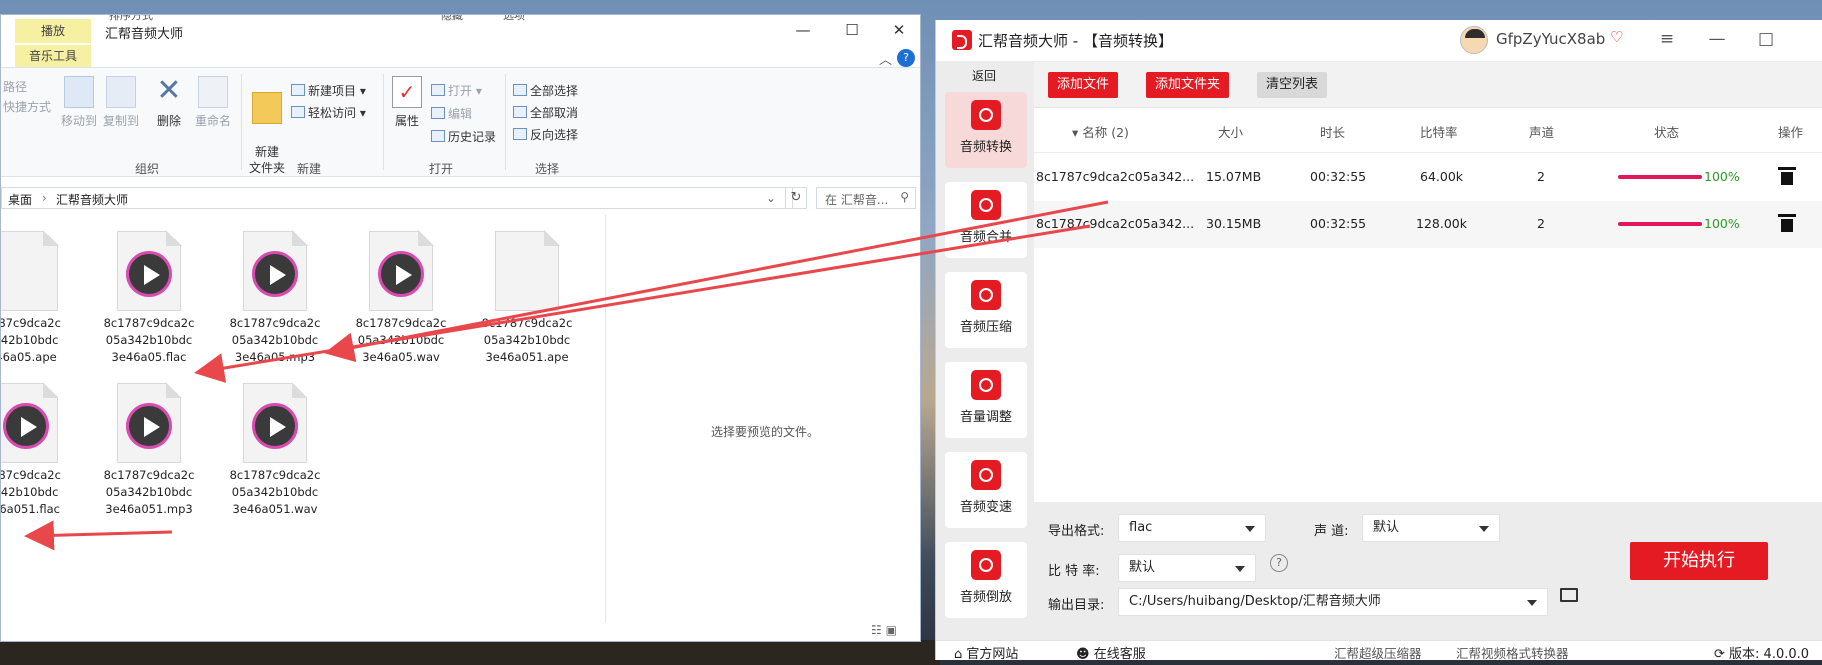  I want to click on tab-play: 播放, so click(53, 31).